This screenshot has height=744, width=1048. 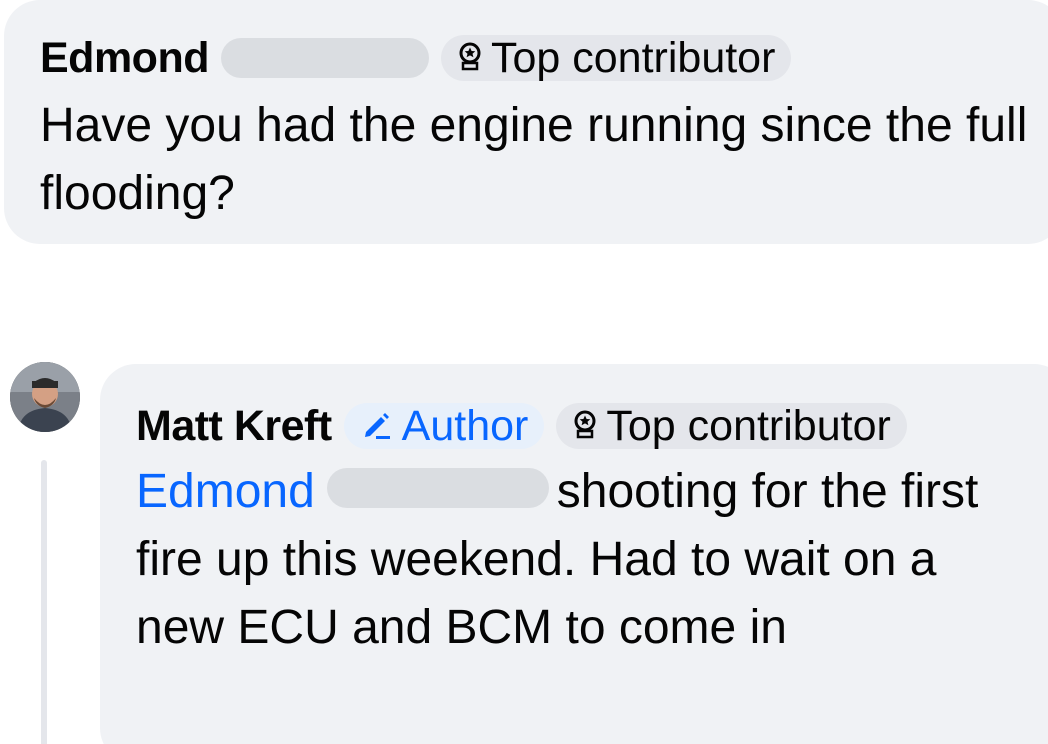 I want to click on badge-label: Author, so click(x=465, y=426).